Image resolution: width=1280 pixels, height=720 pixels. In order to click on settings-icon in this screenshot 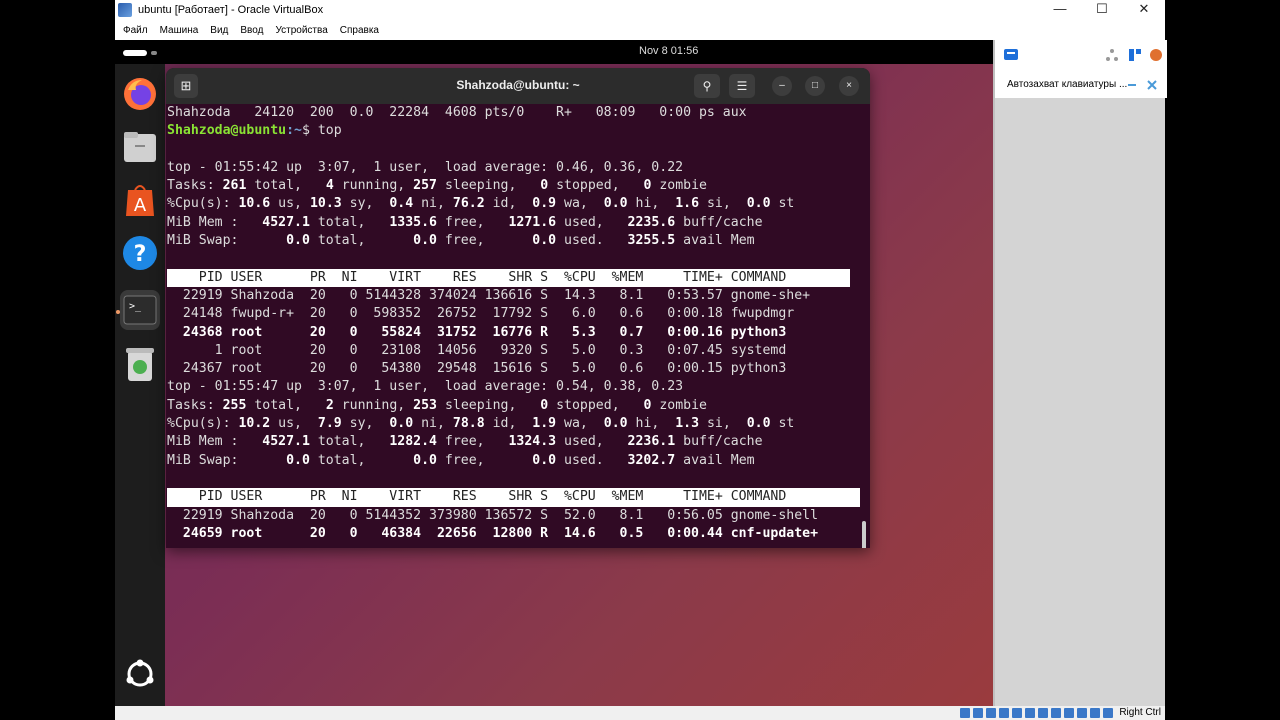, I will do `click(1156, 55)`.